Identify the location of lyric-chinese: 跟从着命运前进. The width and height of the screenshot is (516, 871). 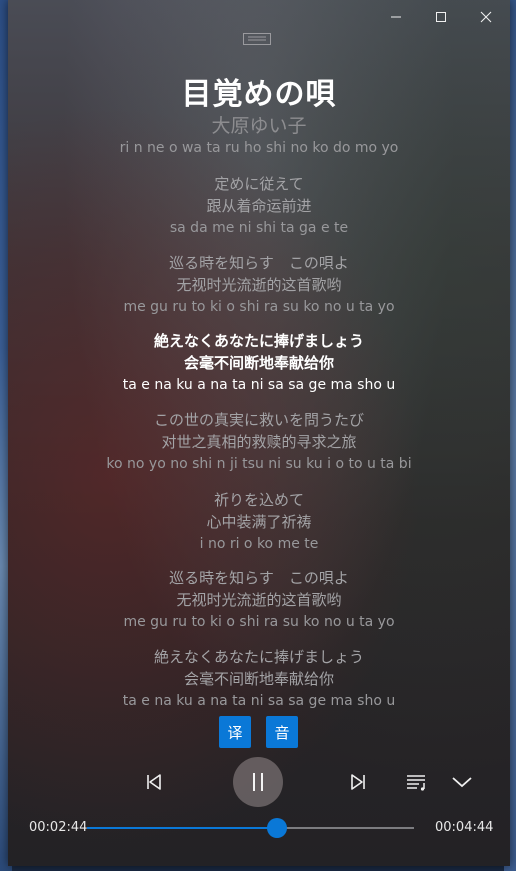
(259, 206).